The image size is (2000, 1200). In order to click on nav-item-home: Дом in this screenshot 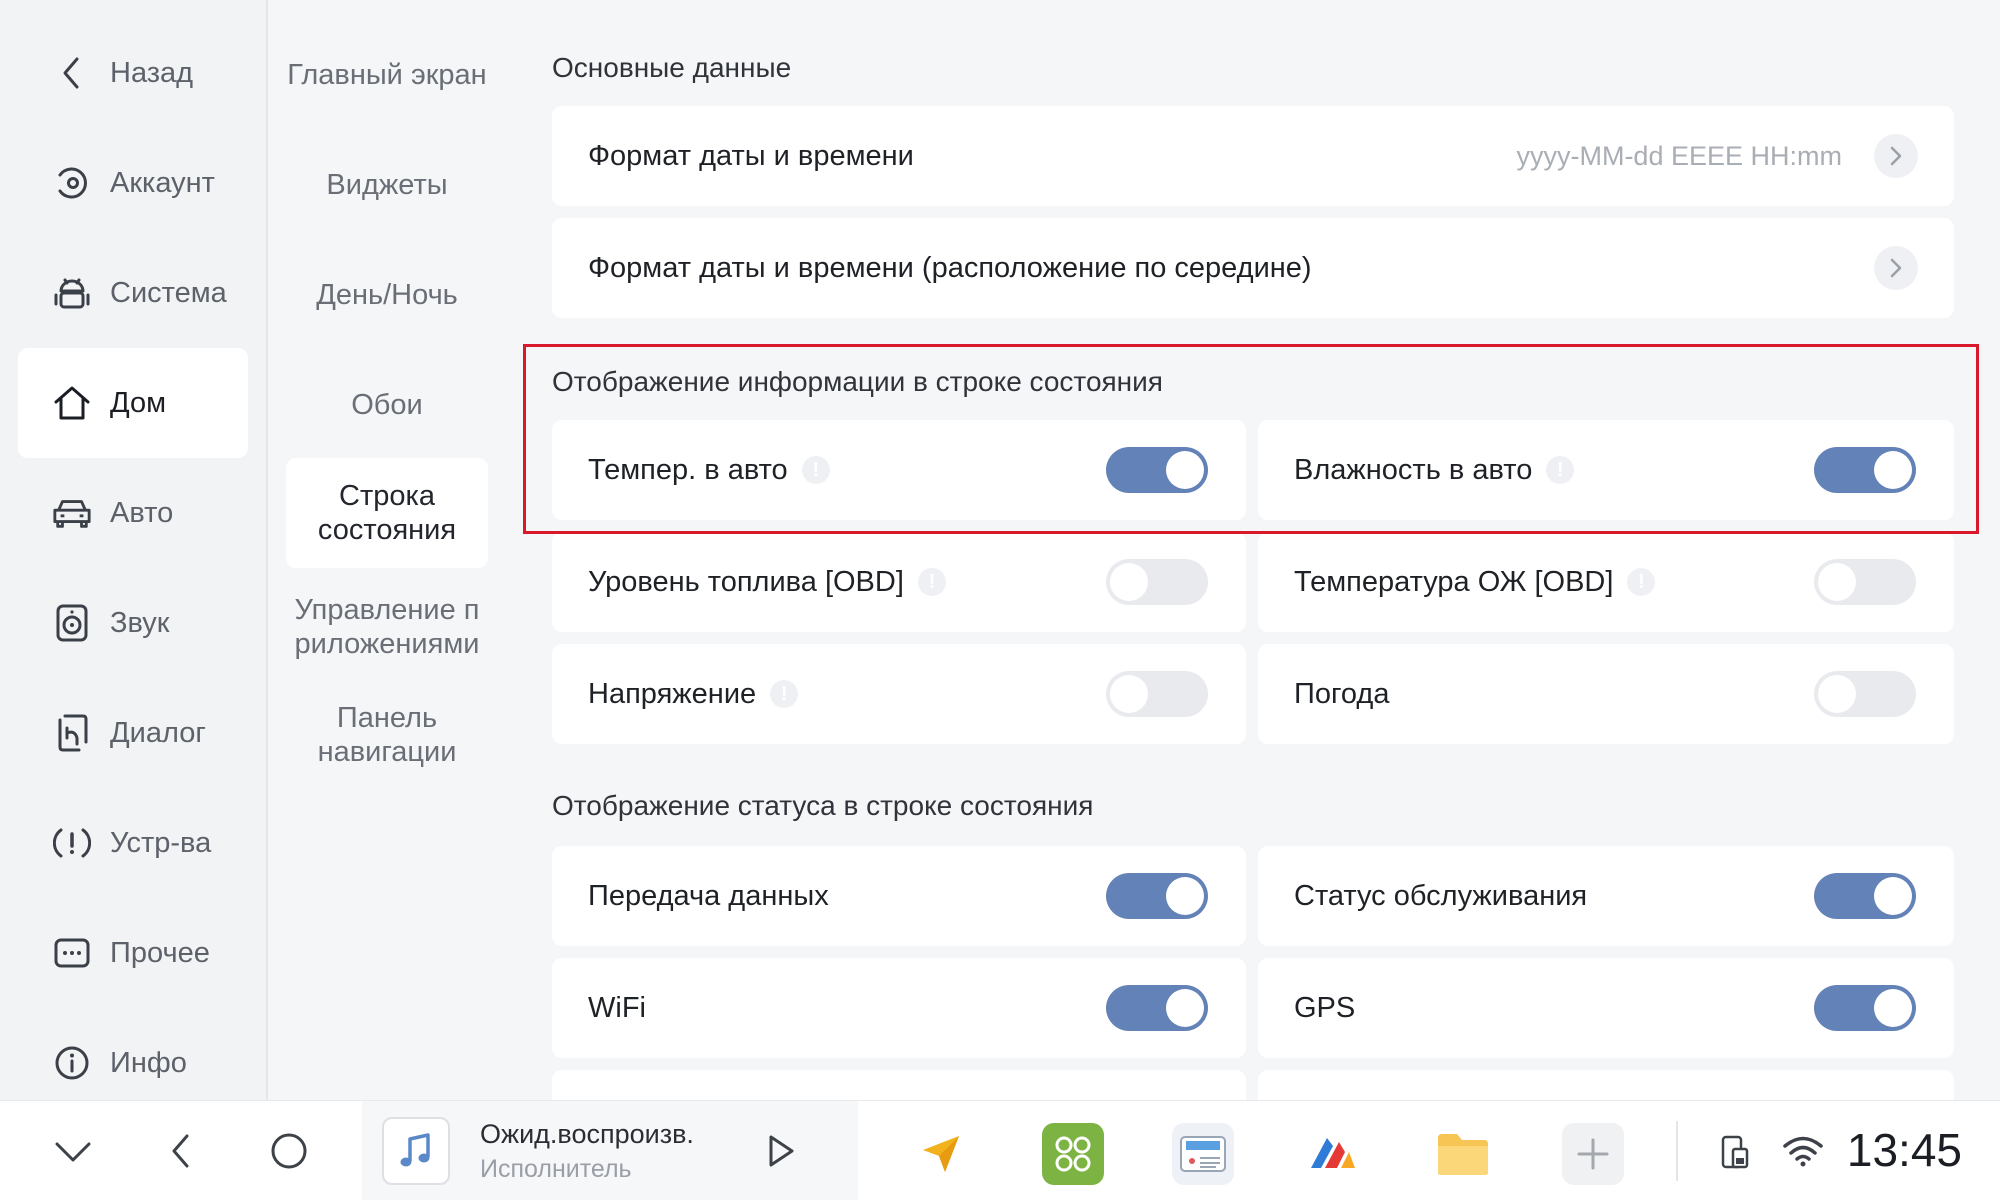, I will do `click(133, 403)`.